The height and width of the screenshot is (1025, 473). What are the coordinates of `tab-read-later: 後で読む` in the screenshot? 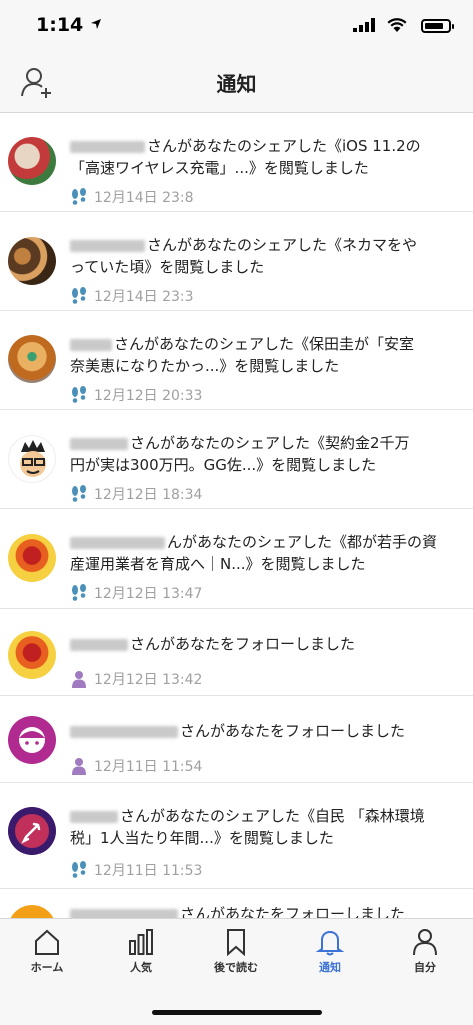 It's located at (236, 951).